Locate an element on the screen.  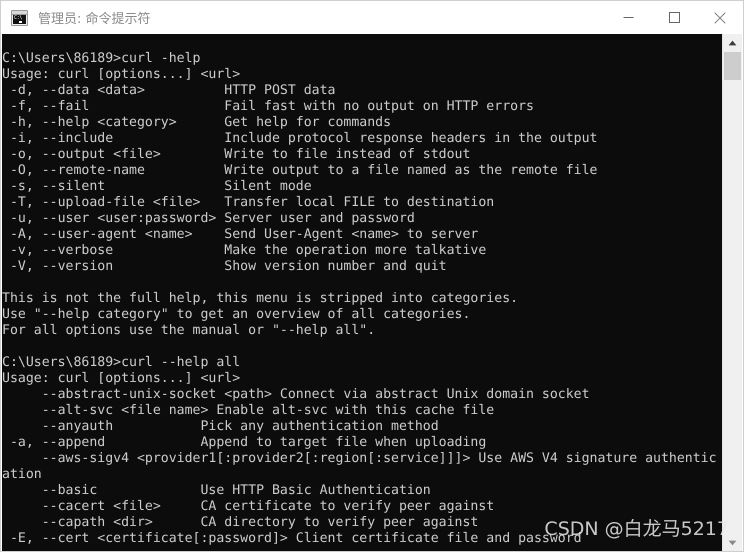
window-title: 管理员: 命令提示符 is located at coordinates (94, 19).